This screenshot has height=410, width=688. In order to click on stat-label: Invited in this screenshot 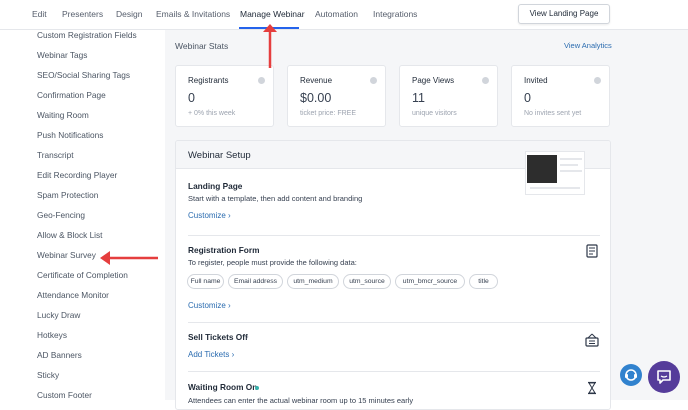, I will do `click(536, 80)`.